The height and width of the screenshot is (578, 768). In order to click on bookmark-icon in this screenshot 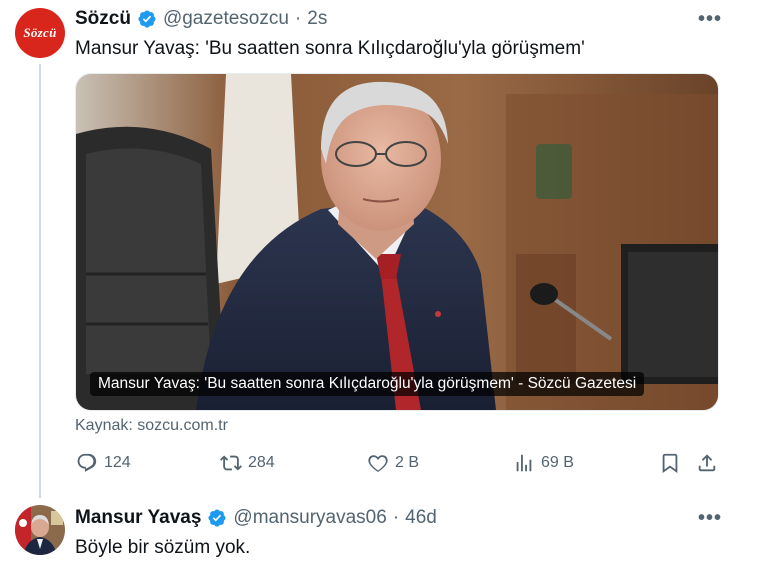, I will do `click(670, 463)`.